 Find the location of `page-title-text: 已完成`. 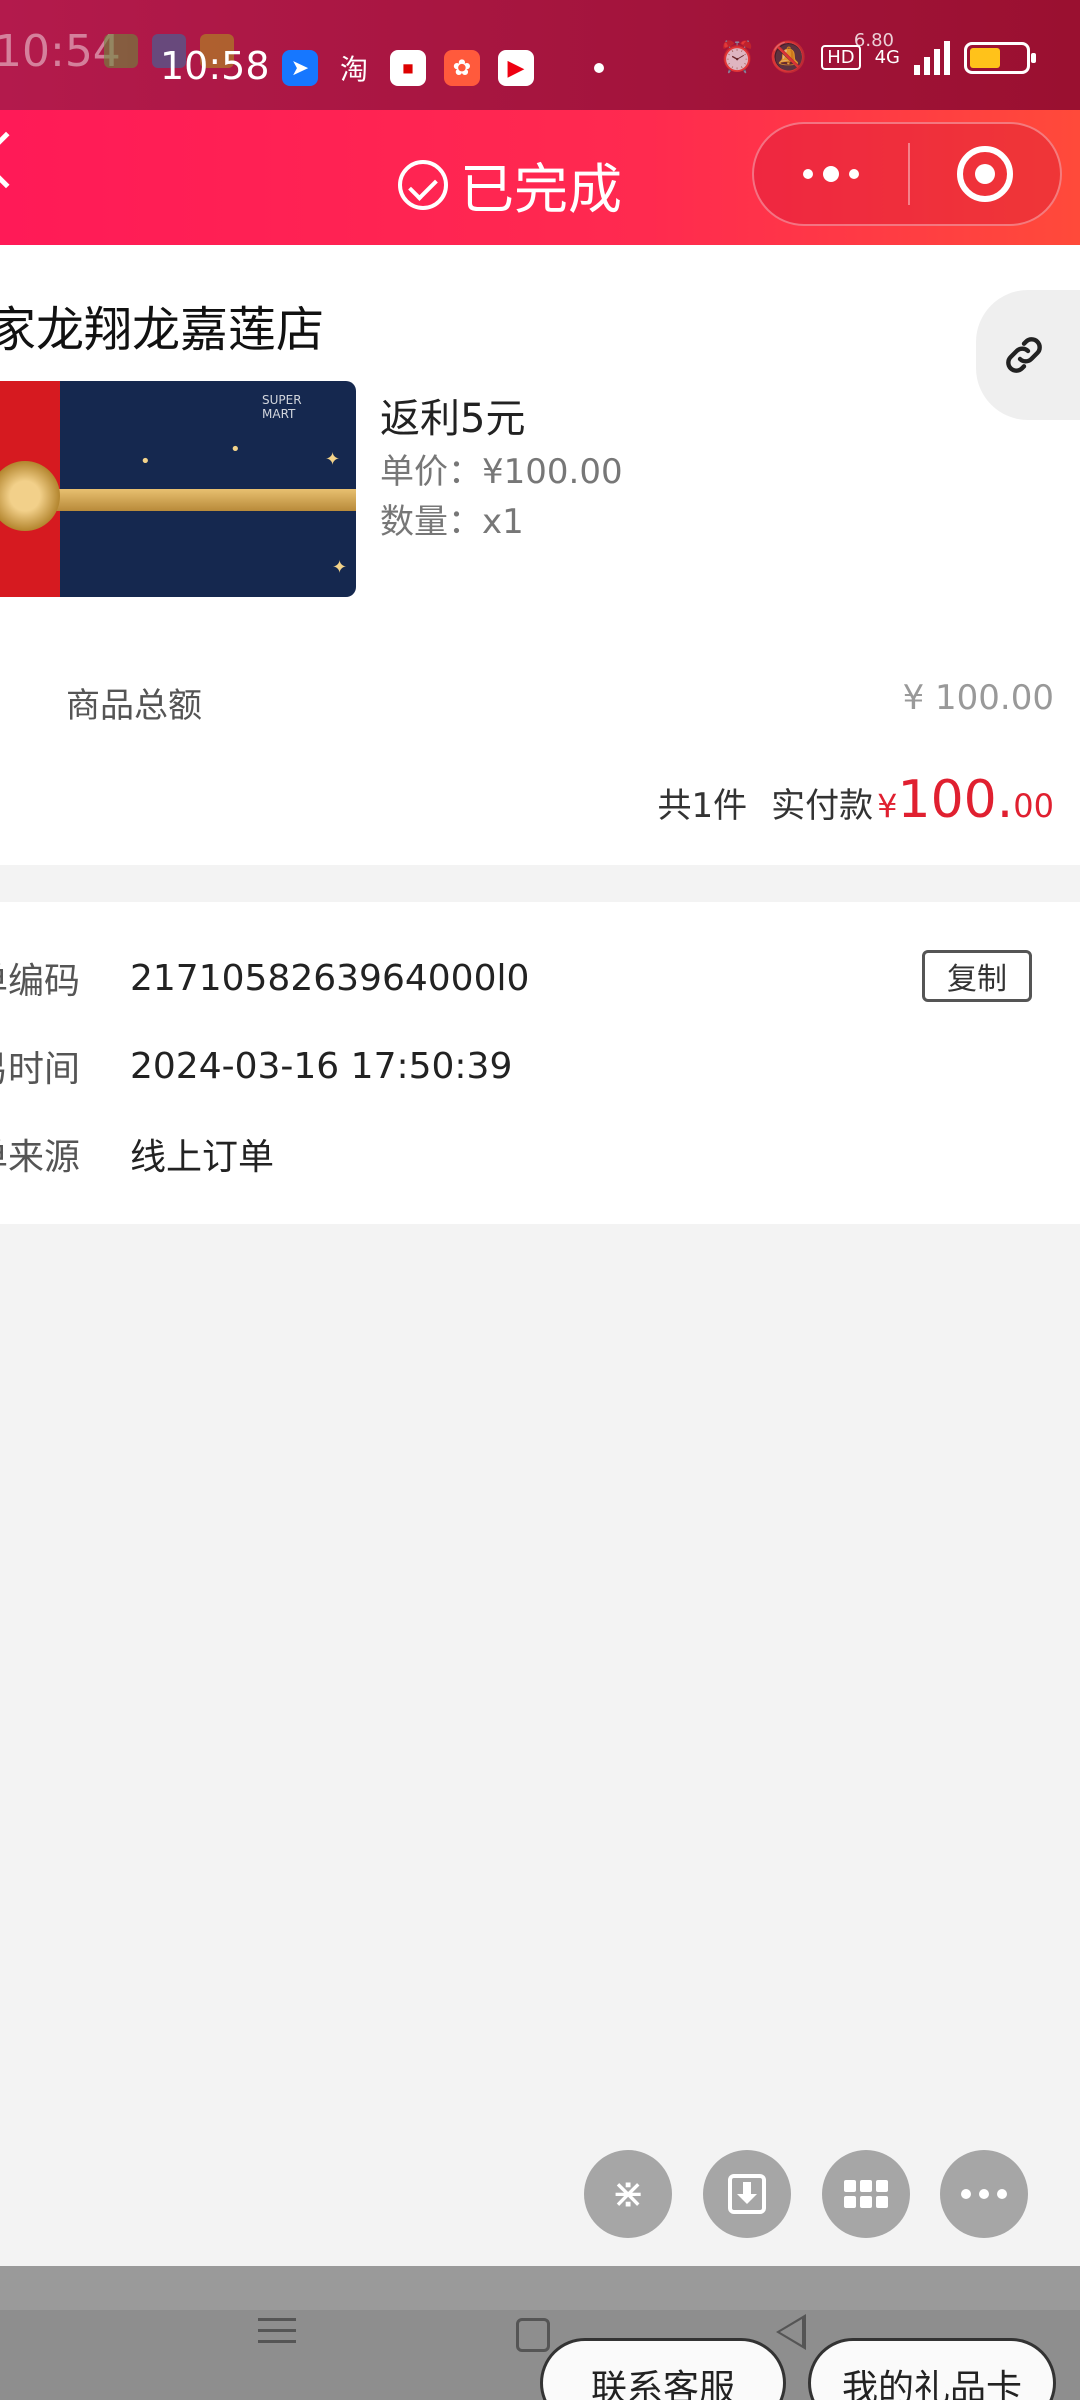

page-title-text: 已完成 is located at coordinates (541, 189).